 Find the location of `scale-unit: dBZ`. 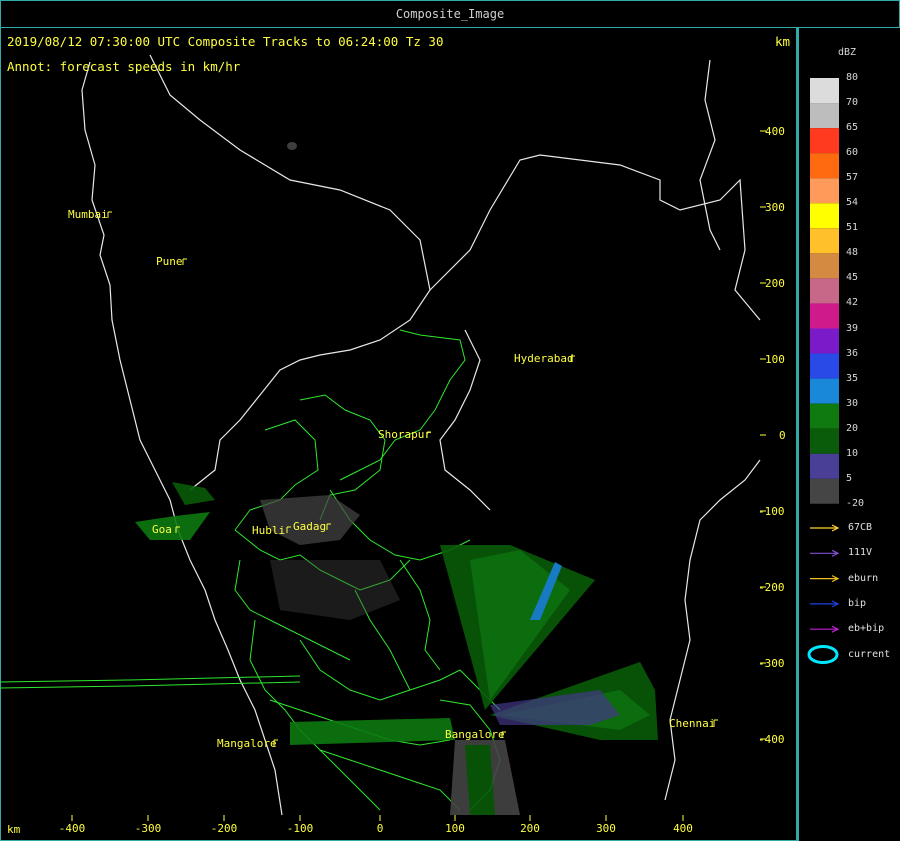

scale-unit: dBZ is located at coordinates (847, 52).